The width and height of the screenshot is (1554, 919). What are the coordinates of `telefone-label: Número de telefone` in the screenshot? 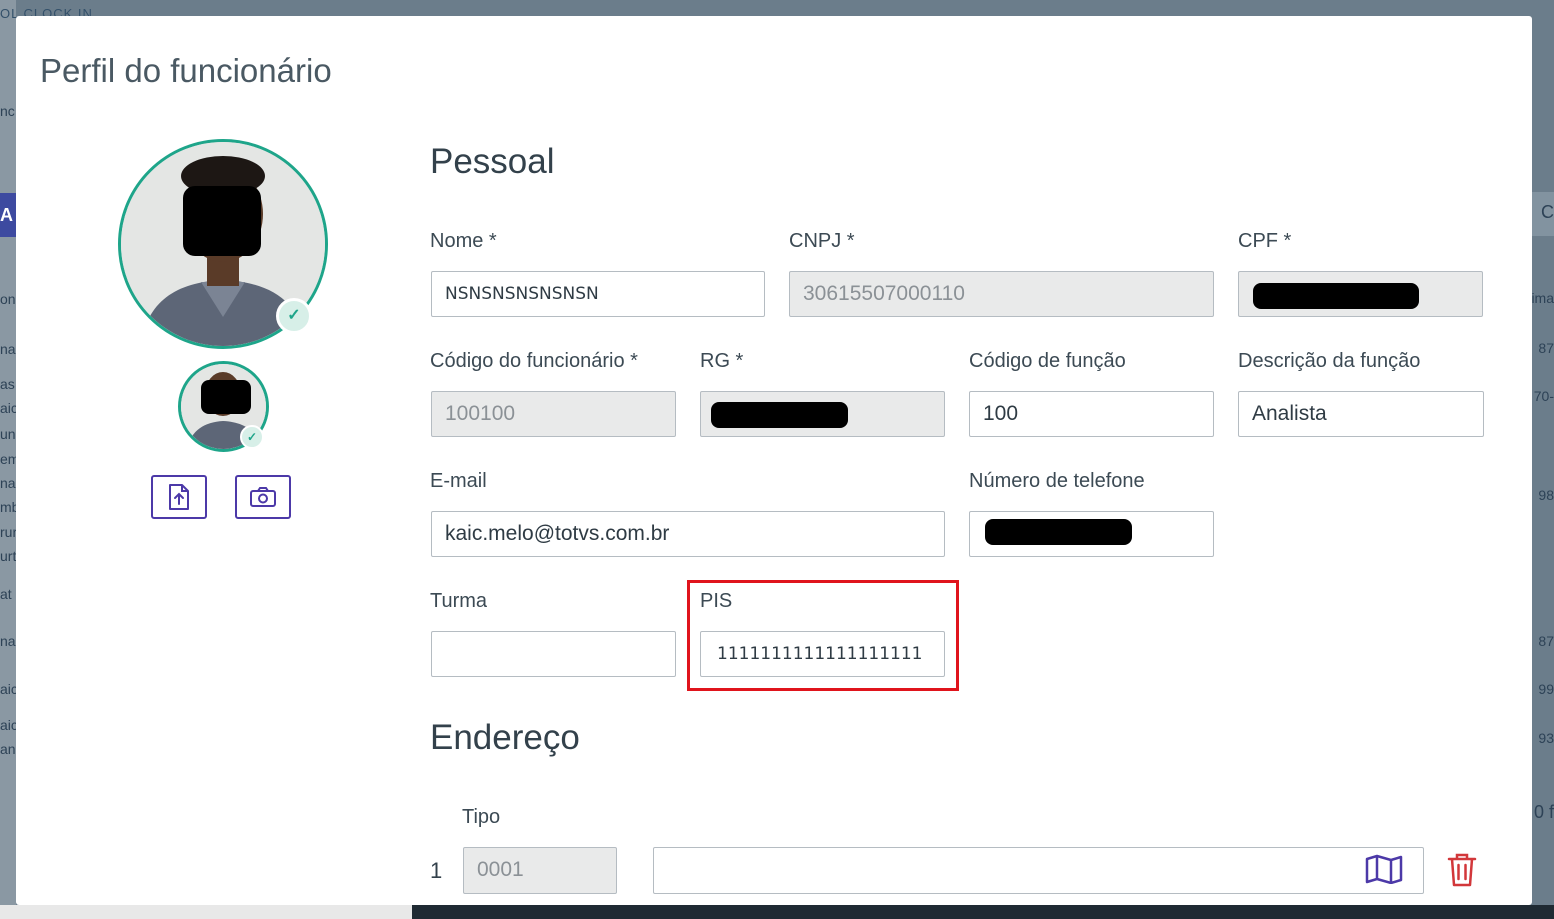 It's located at (1057, 481).